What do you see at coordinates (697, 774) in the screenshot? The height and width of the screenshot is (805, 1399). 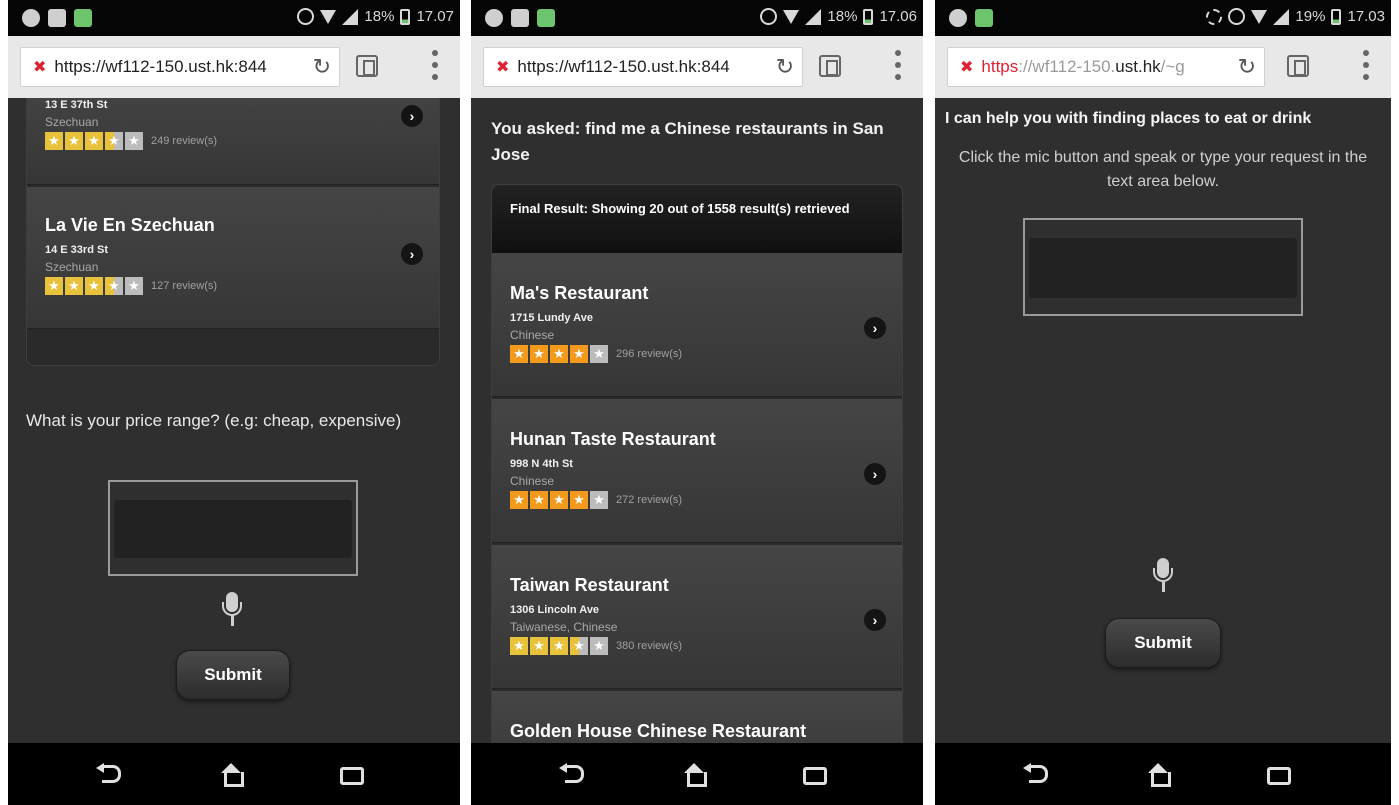 I see `android-nav-bar` at bounding box center [697, 774].